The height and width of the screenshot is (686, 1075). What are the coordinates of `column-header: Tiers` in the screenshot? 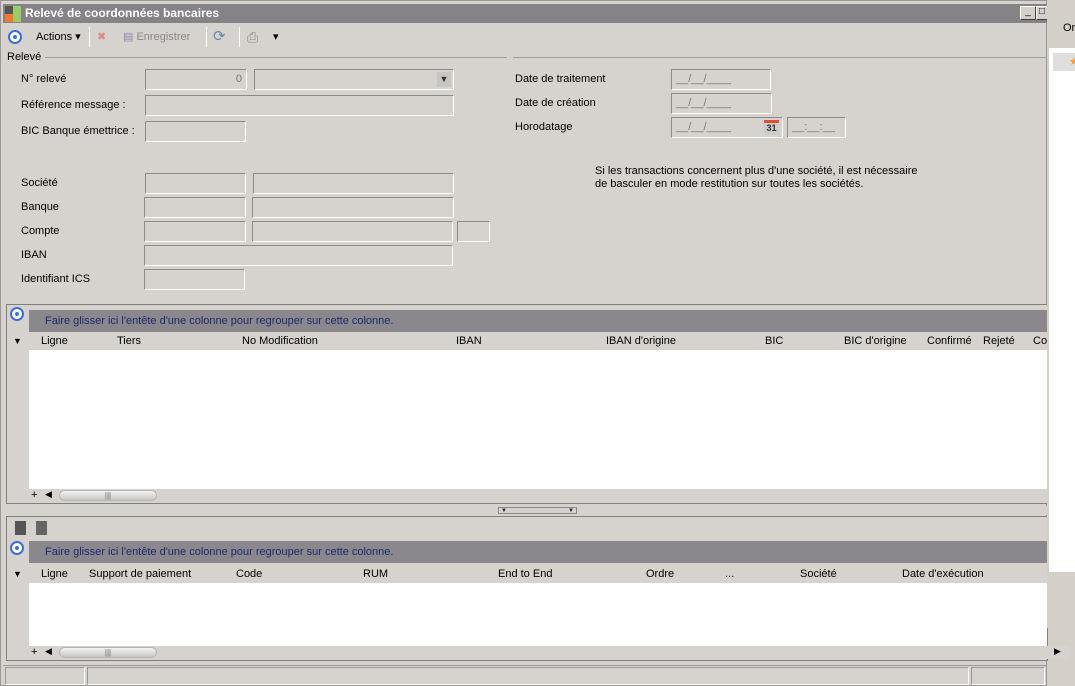 It's located at (129, 341).